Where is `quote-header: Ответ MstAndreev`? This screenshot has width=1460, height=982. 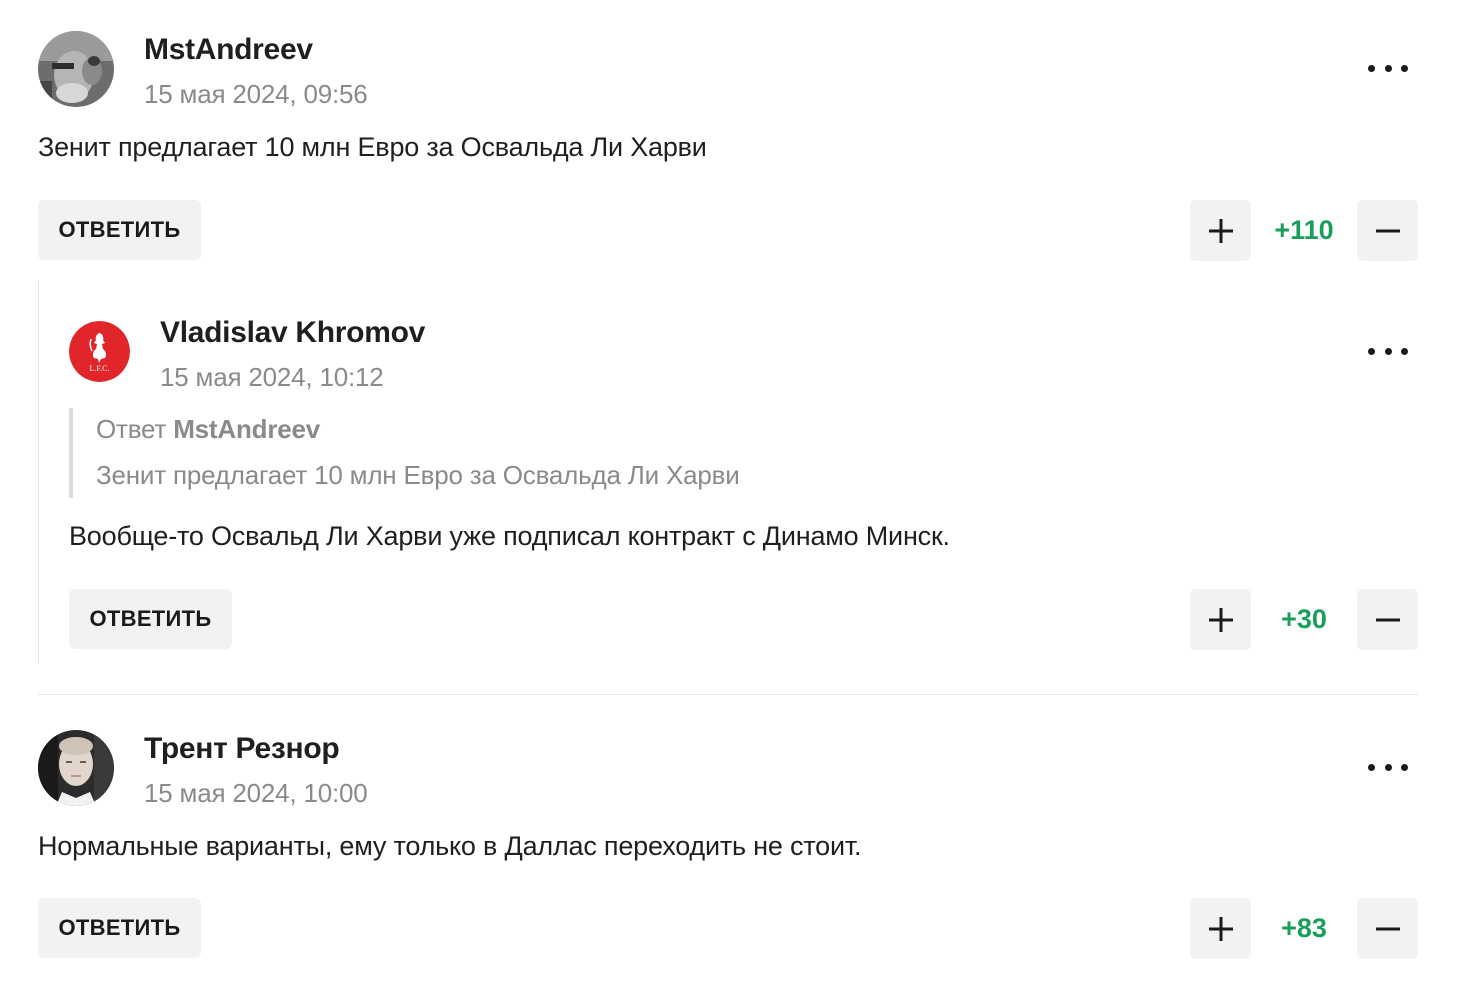 quote-header: Ответ MstAndreev is located at coordinates (208, 429).